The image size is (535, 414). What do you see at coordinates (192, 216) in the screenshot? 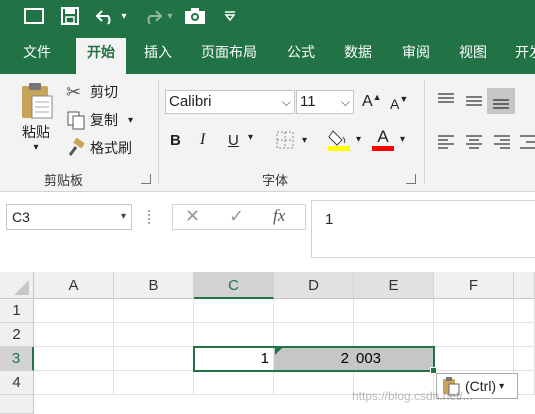
I see `cancel-icon: ✕` at bounding box center [192, 216].